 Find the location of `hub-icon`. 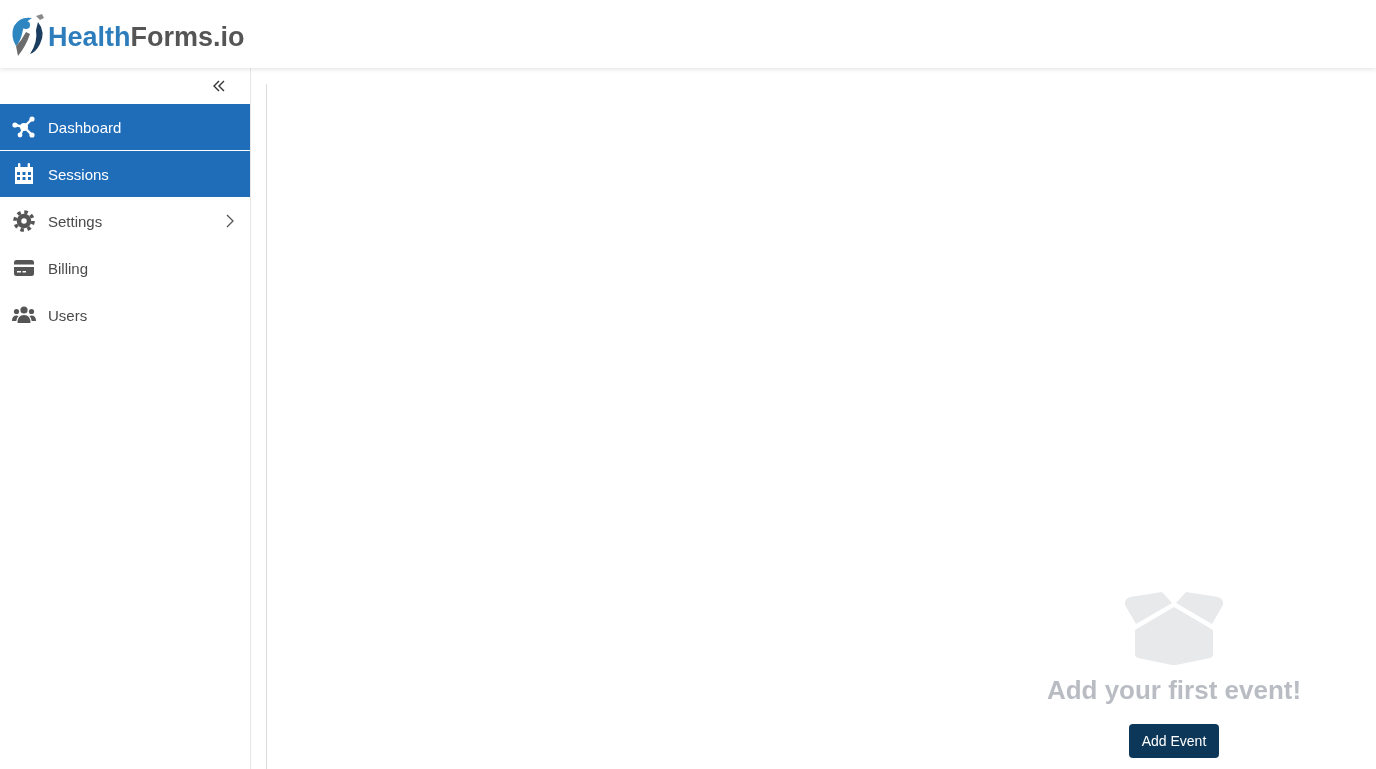

hub-icon is located at coordinates (24, 127).